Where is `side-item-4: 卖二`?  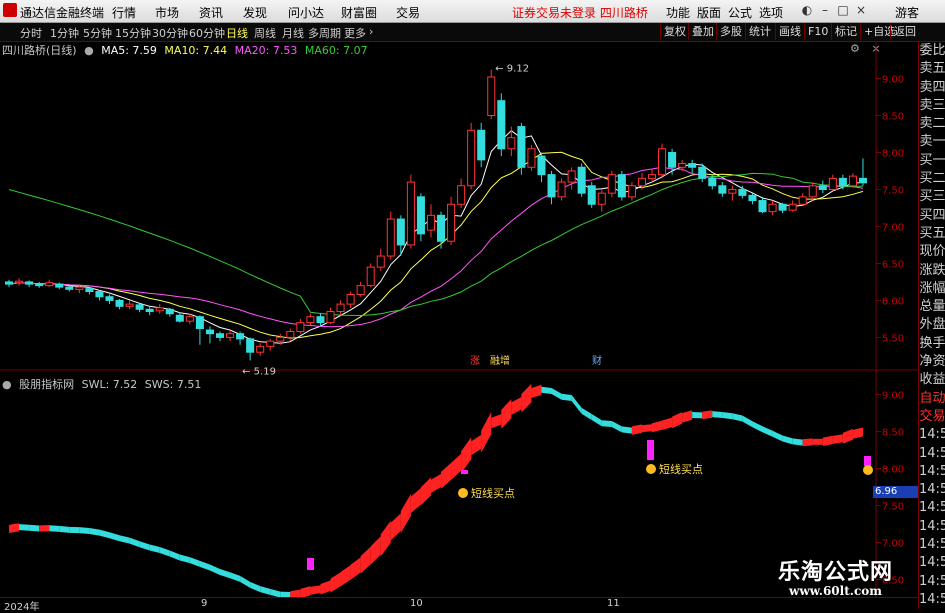 side-item-4: 卖二 is located at coordinates (932, 124).